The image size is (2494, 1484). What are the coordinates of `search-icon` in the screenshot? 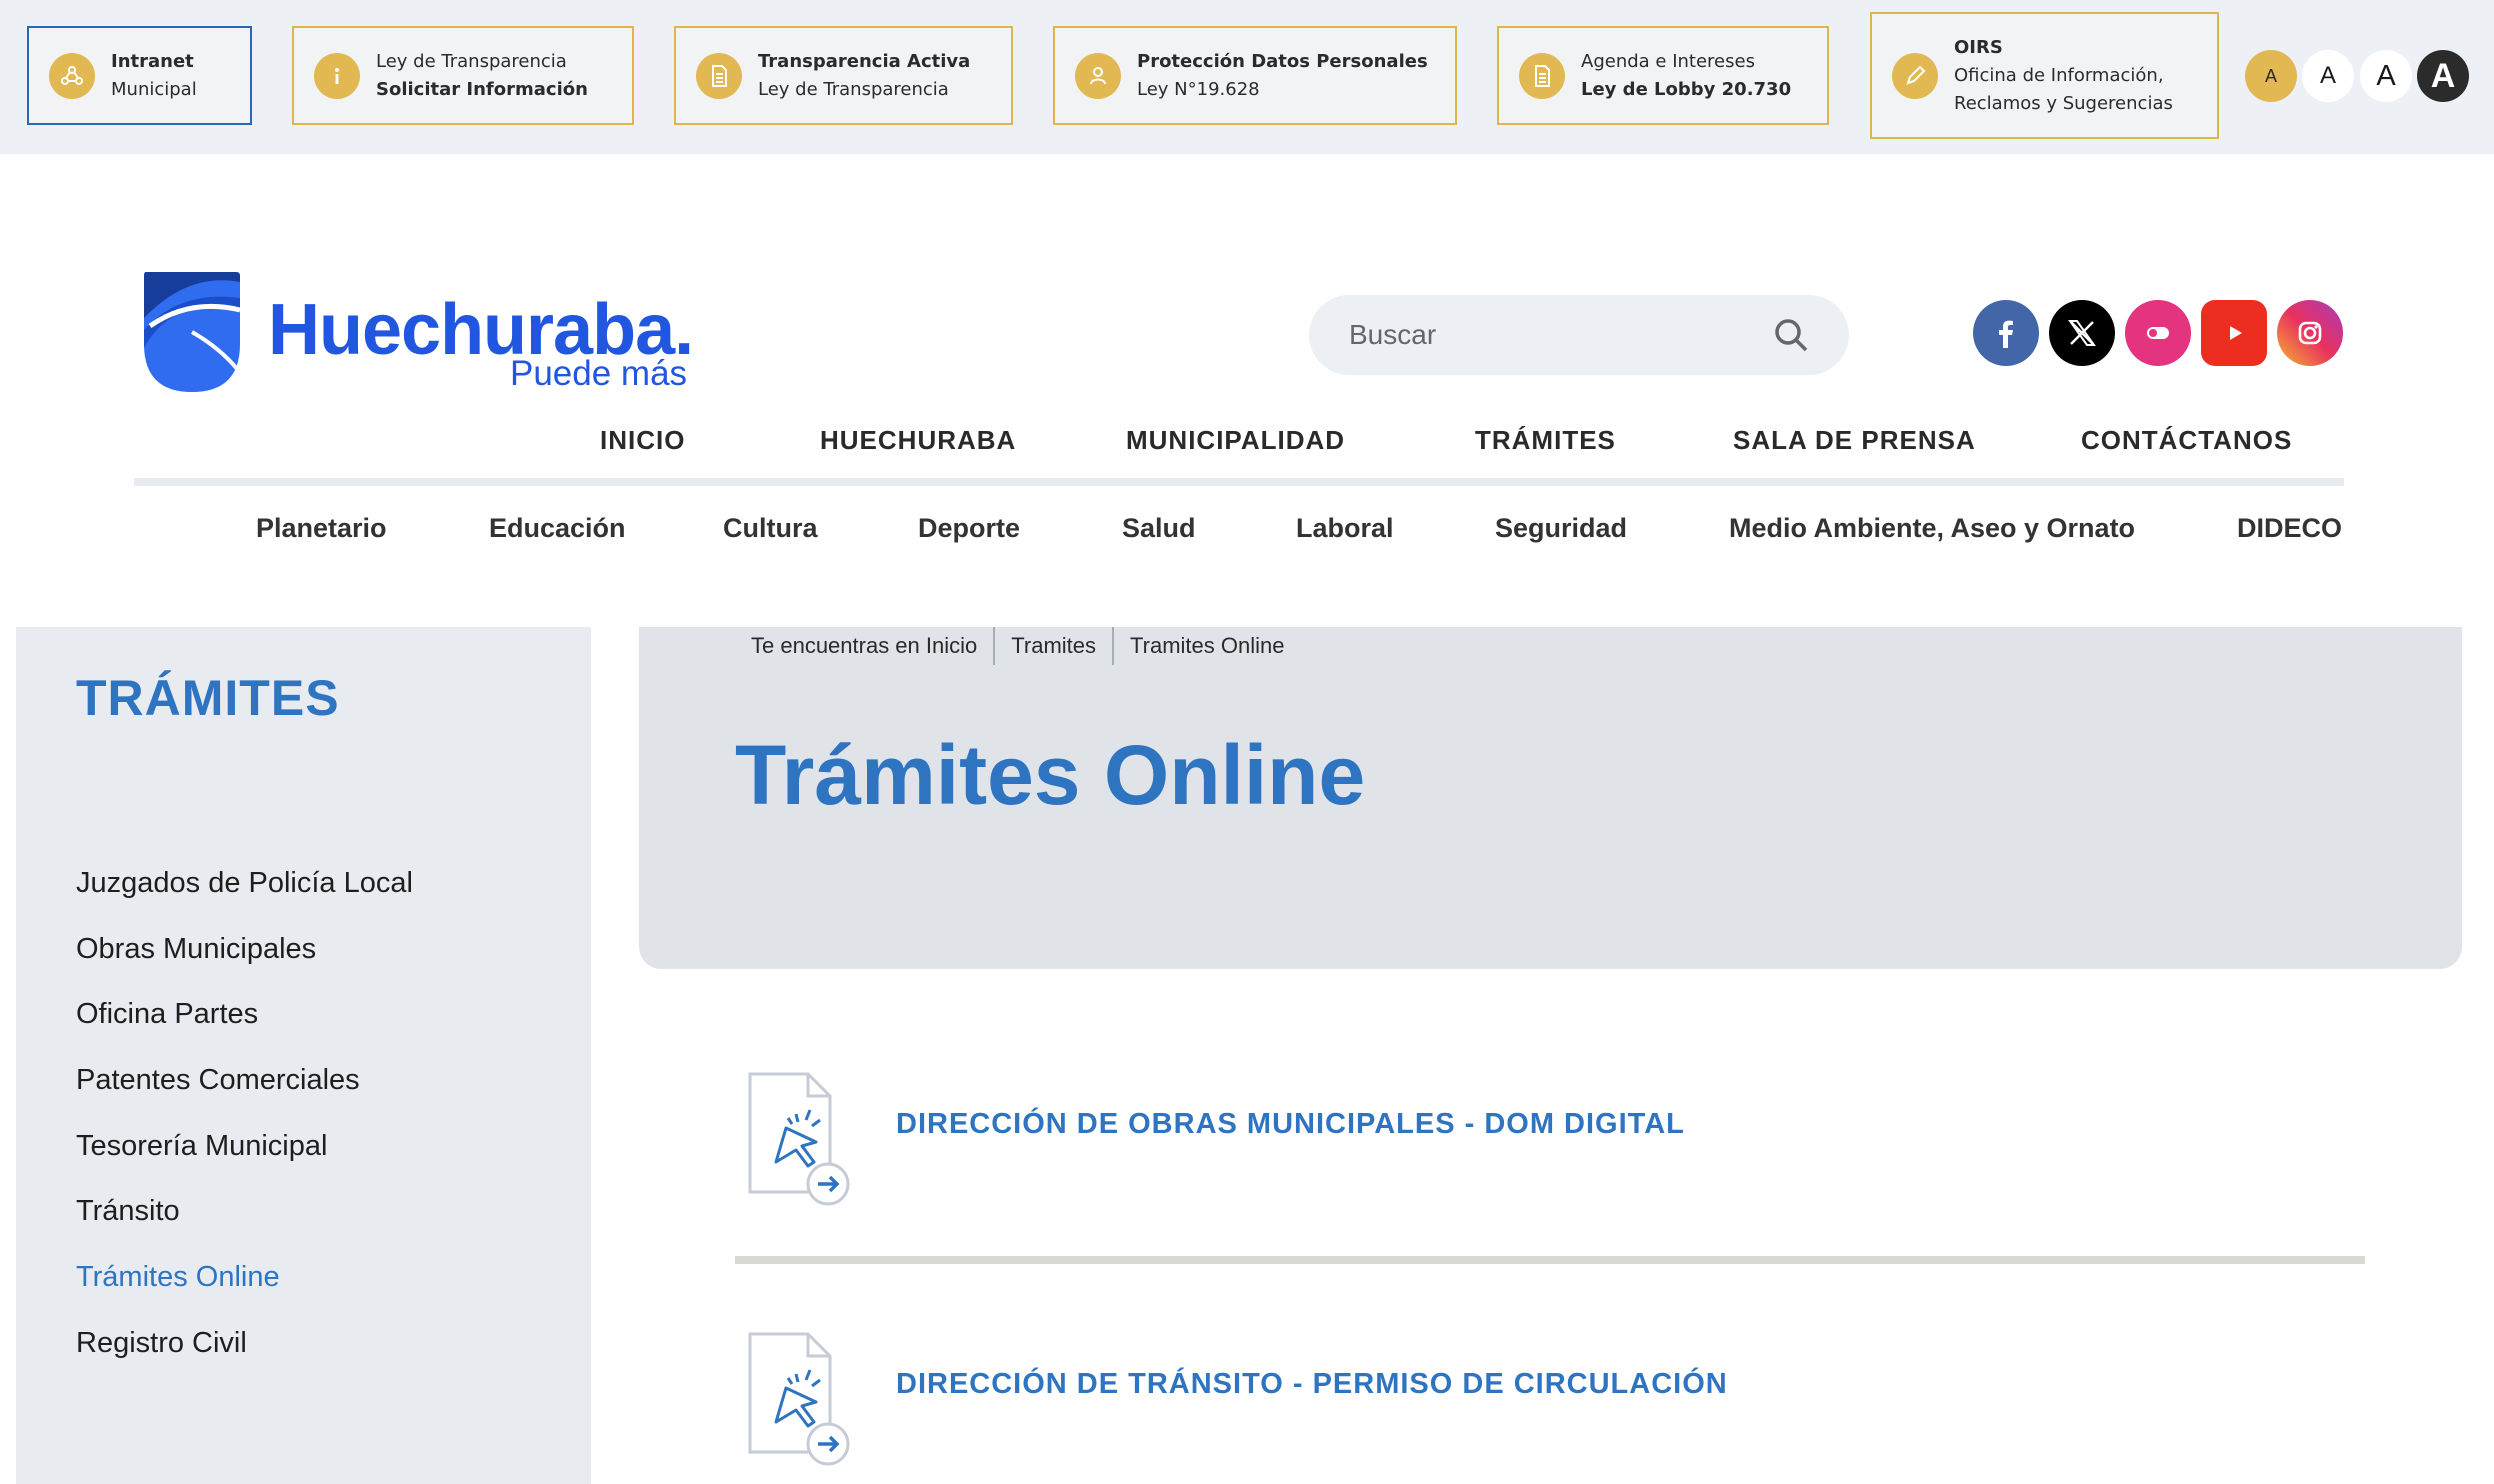 It's located at (1791, 335).